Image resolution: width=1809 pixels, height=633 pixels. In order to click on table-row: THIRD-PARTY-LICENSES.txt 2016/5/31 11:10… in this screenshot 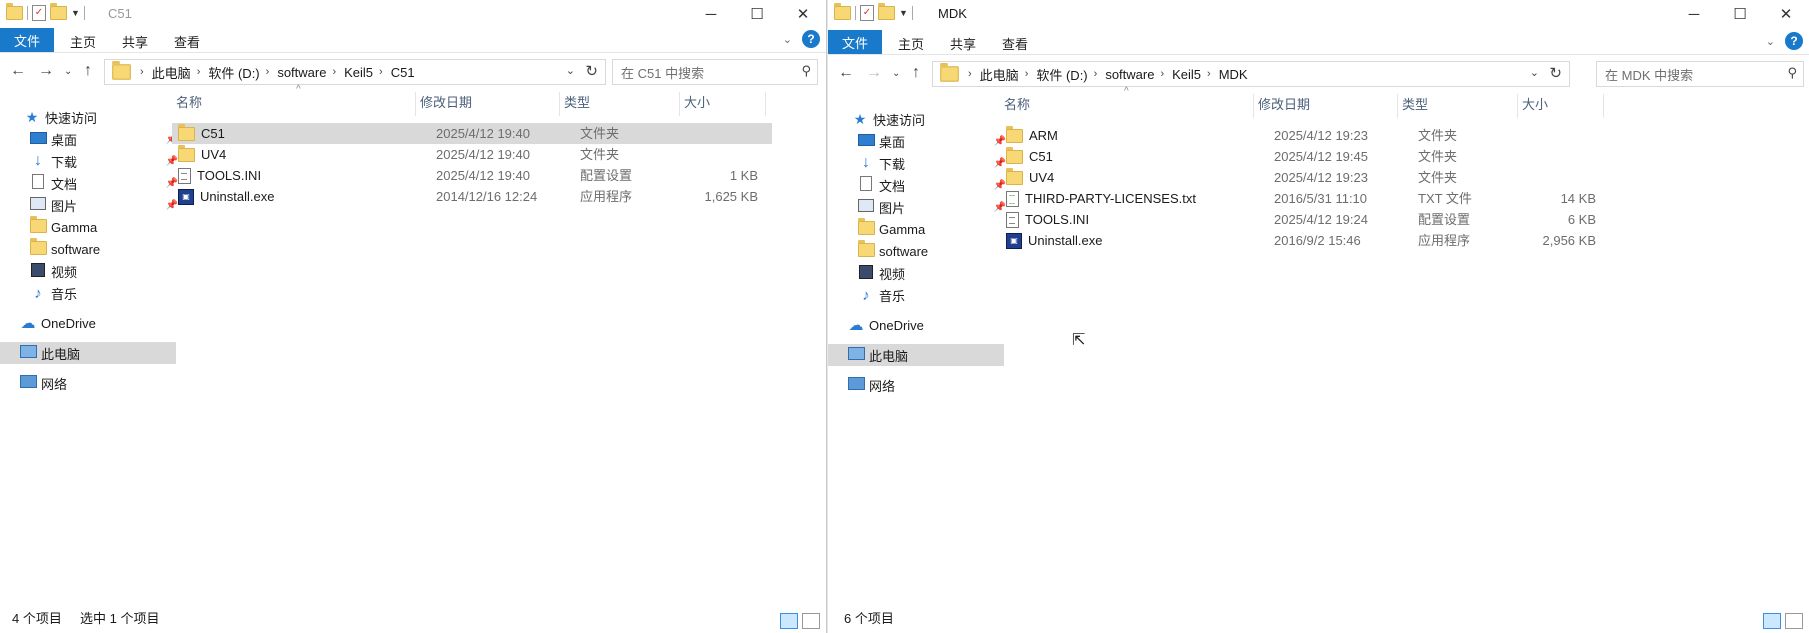, I will do `click(1320, 198)`.